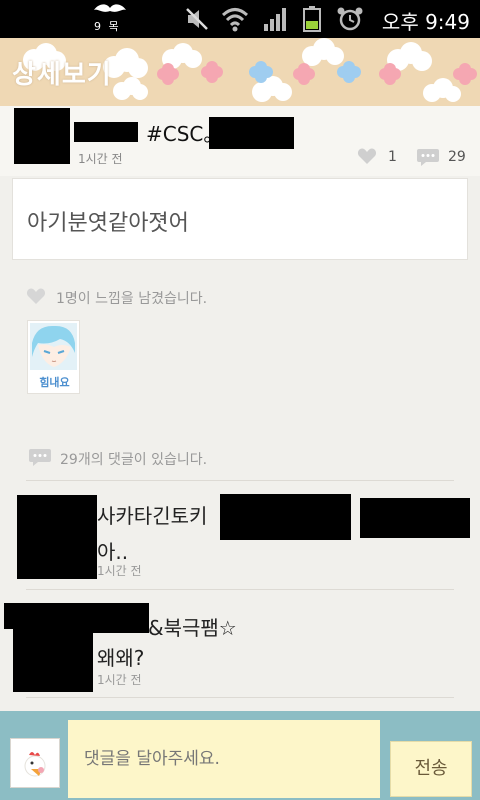 This screenshot has height=800, width=480. Describe the element at coordinates (113, 552) in the screenshot. I see `comment-text: 아..` at that location.